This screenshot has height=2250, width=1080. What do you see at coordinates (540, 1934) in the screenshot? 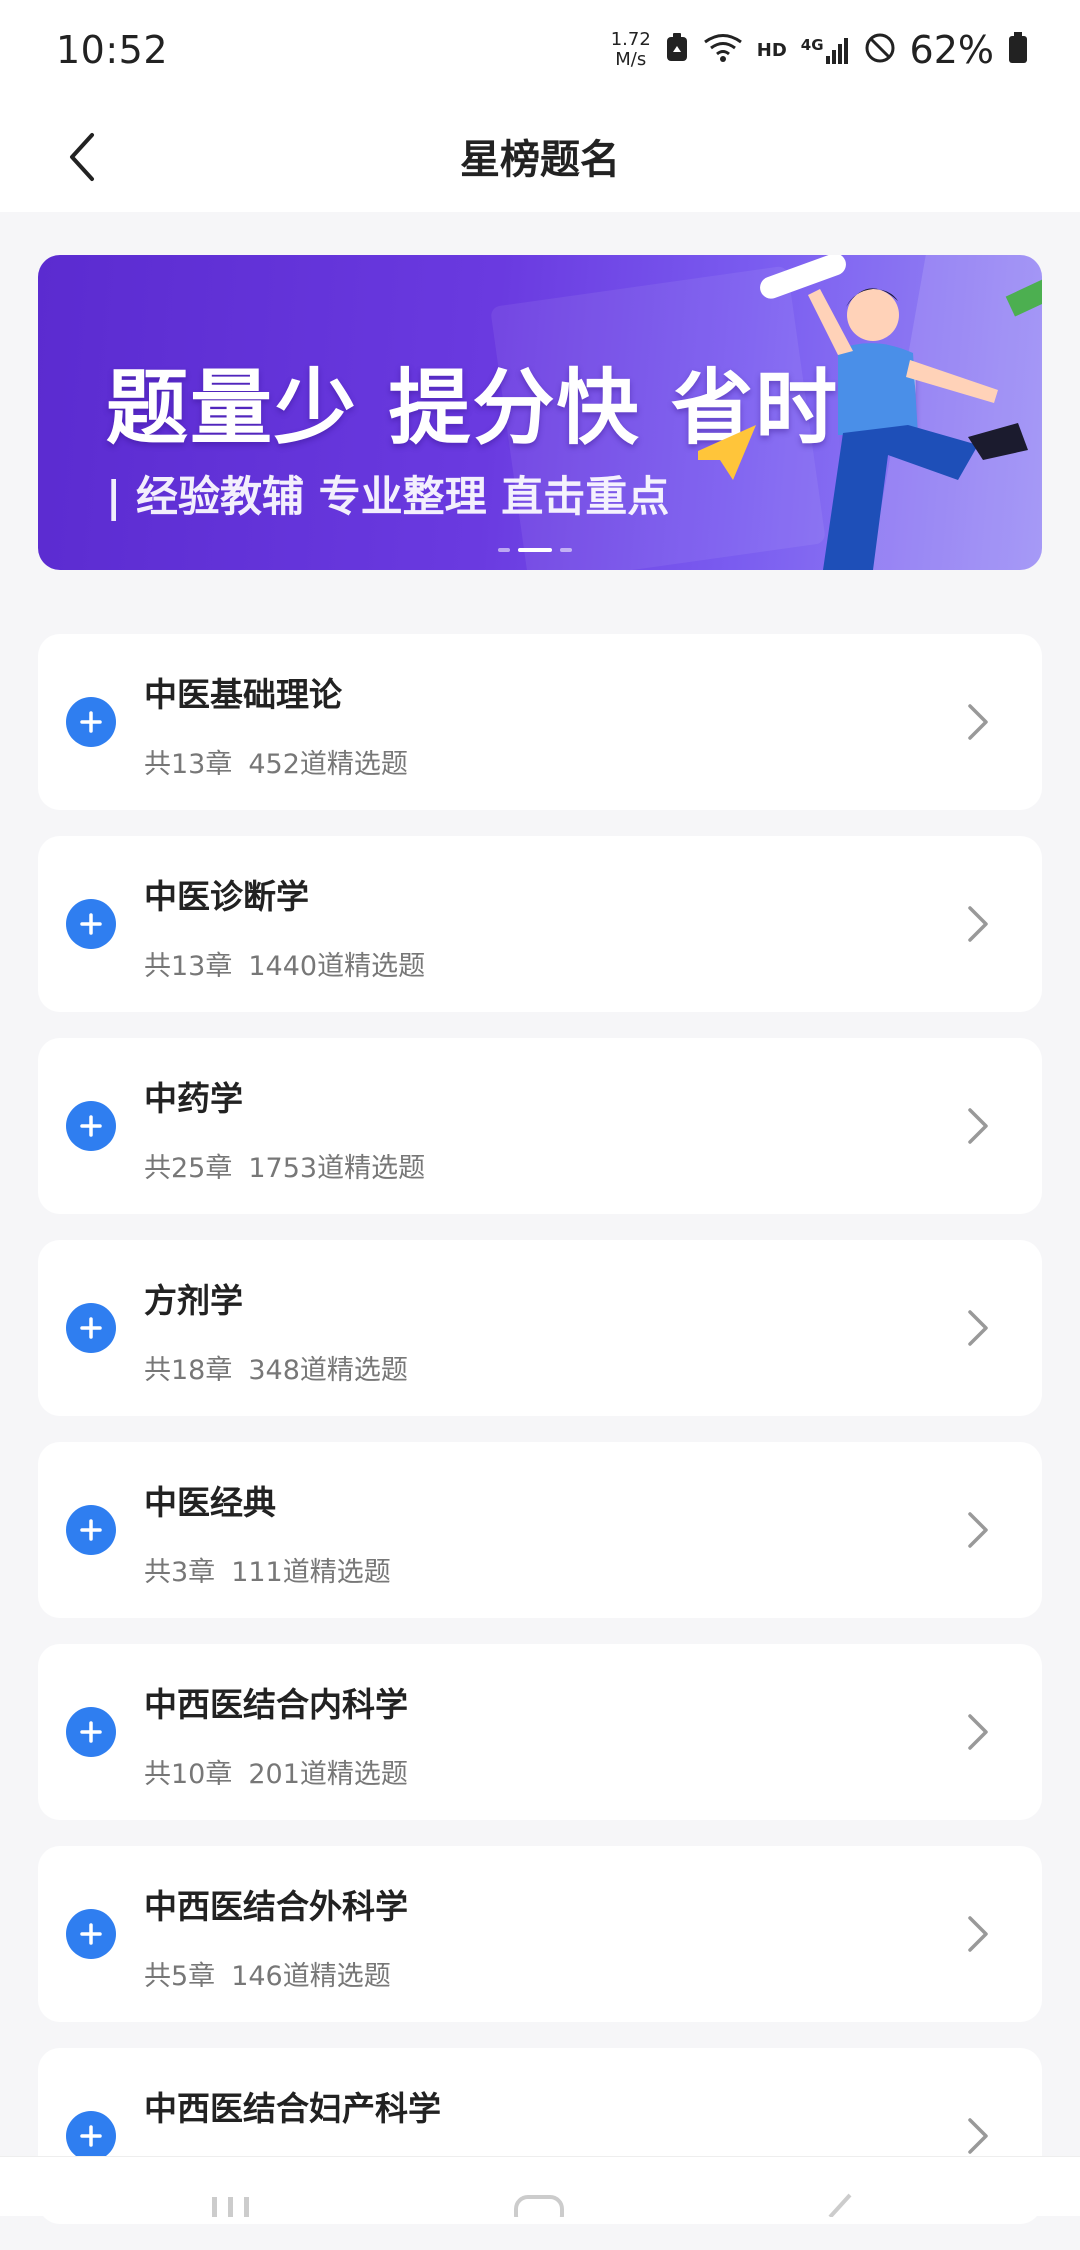
I see `list-item: 中西医结合外科学 共5章 146道精选题` at bounding box center [540, 1934].